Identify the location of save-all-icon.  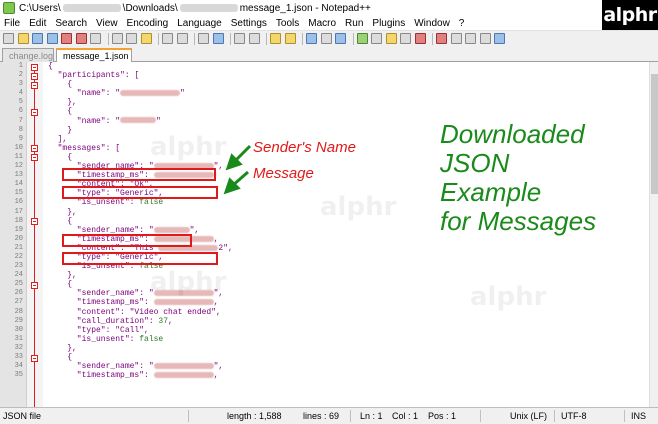
(52, 38).